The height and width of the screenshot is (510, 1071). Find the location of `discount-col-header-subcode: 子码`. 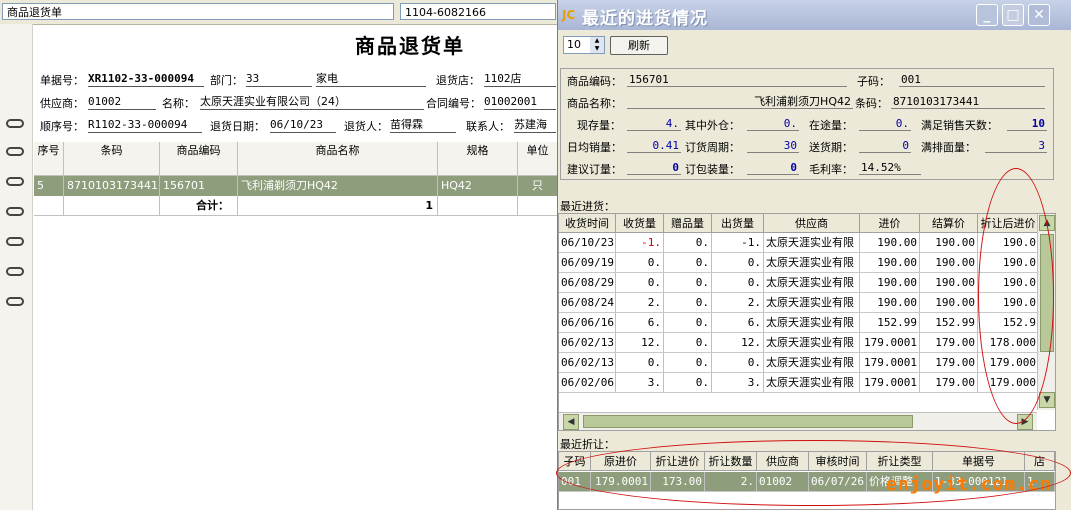

discount-col-header-subcode: 子码 is located at coordinates (575, 461).